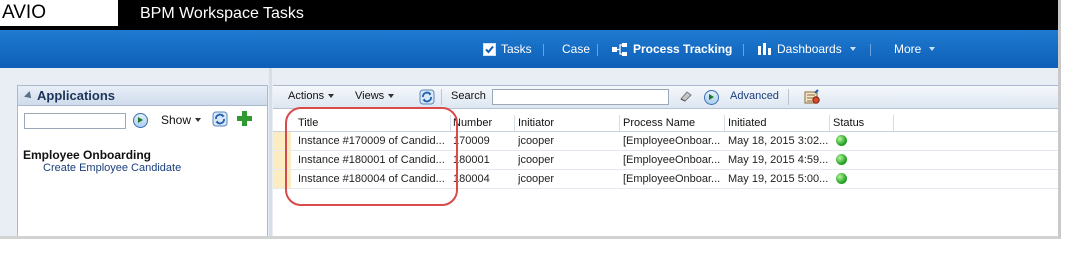 The width and height of the screenshot is (1073, 255). What do you see at coordinates (244, 118) in the screenshot?
I see `add-icon` at bounding box center [244, 118].